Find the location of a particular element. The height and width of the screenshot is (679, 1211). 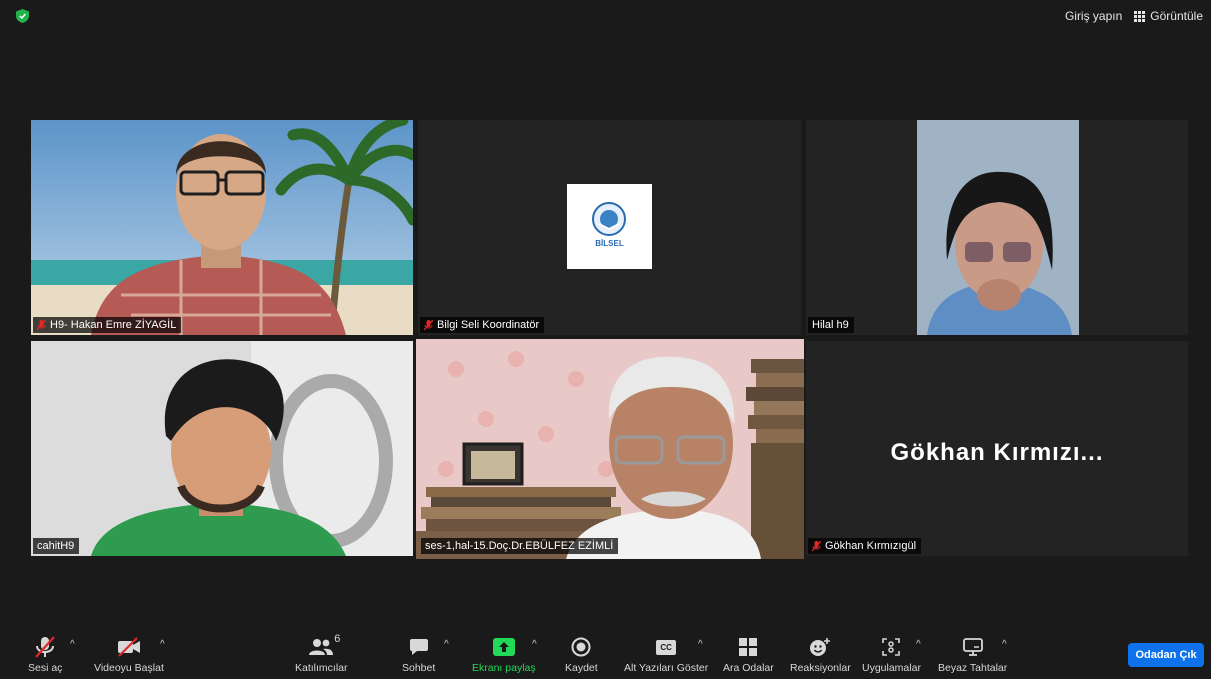

participant-video-ebulfez is located at coordinates (610, 449).